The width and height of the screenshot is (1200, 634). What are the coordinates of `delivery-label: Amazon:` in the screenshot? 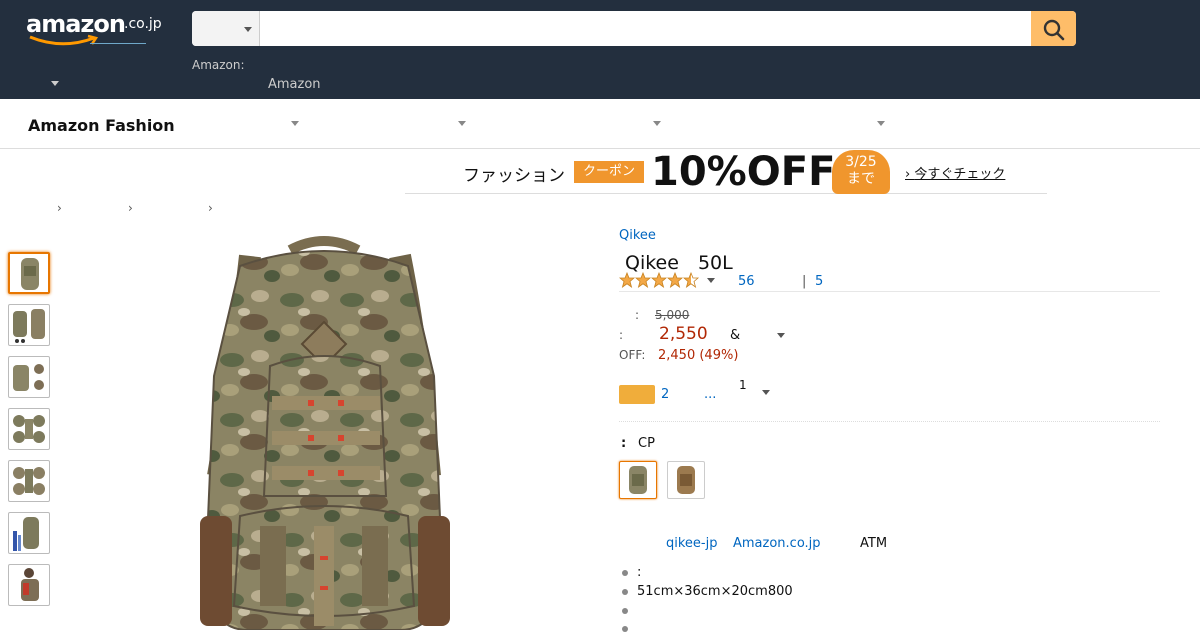 It's located at (218, 65).